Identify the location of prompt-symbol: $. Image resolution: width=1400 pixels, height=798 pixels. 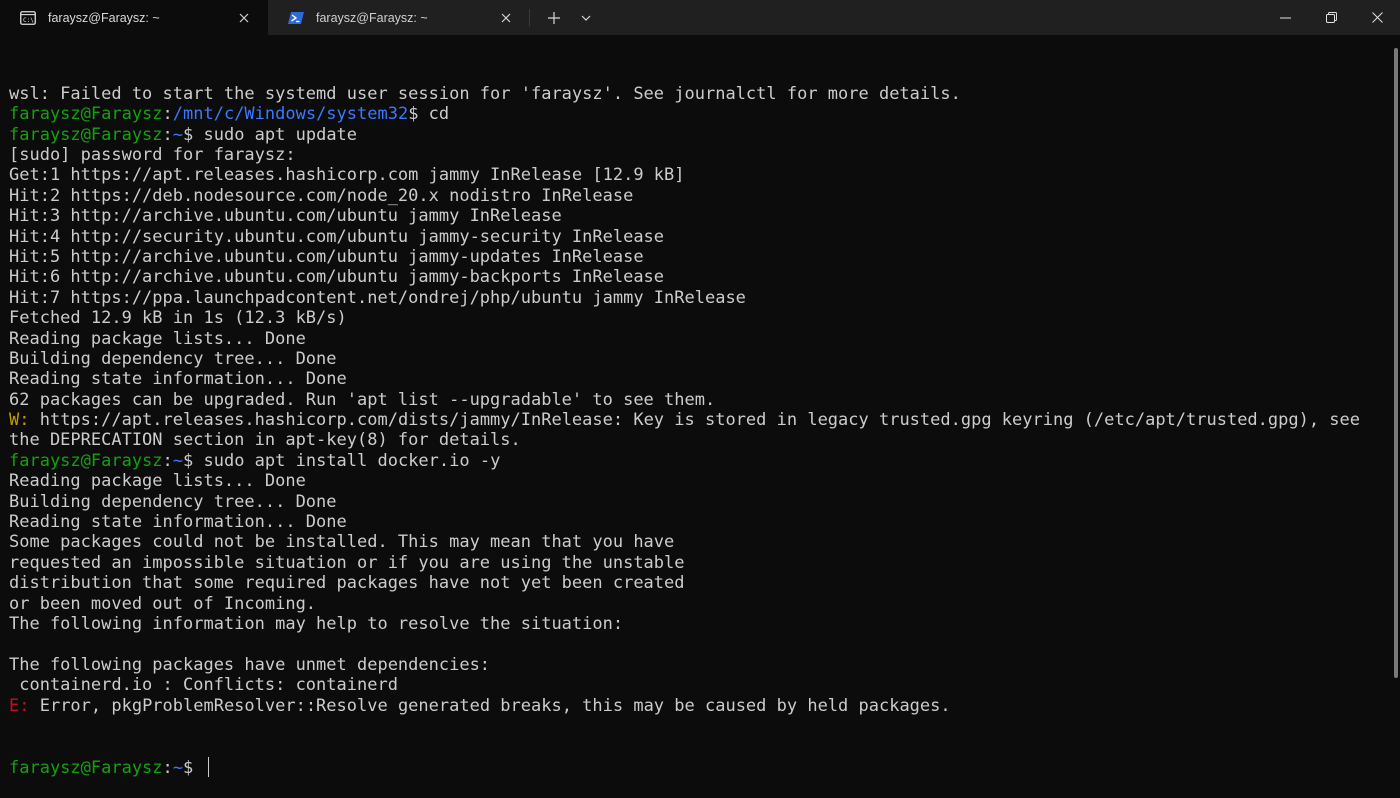
(193, 767).